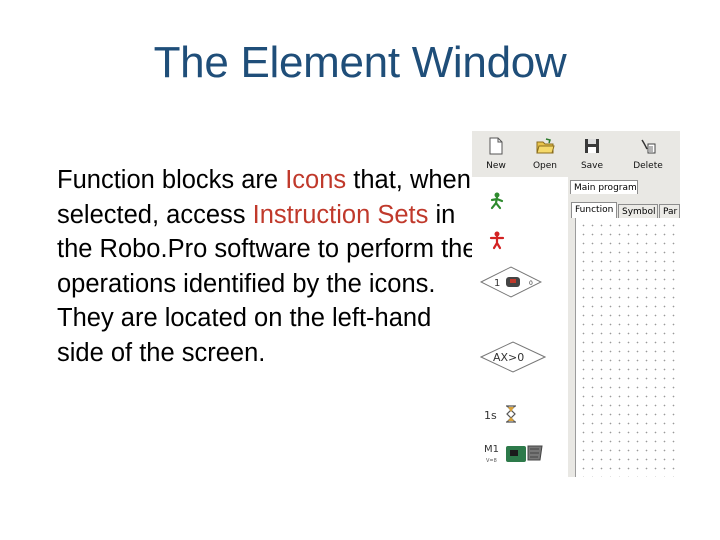 The image size is (720, 540). I want to click on red-stop-man-icon, so click(497, 240).